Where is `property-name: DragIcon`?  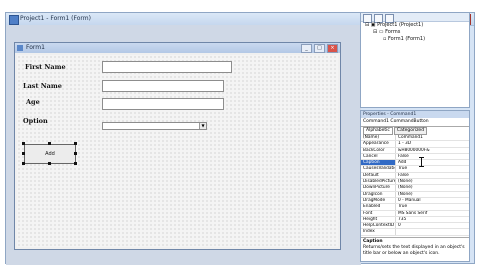 property-name: DragIcon is located at coordinates (373, 194).